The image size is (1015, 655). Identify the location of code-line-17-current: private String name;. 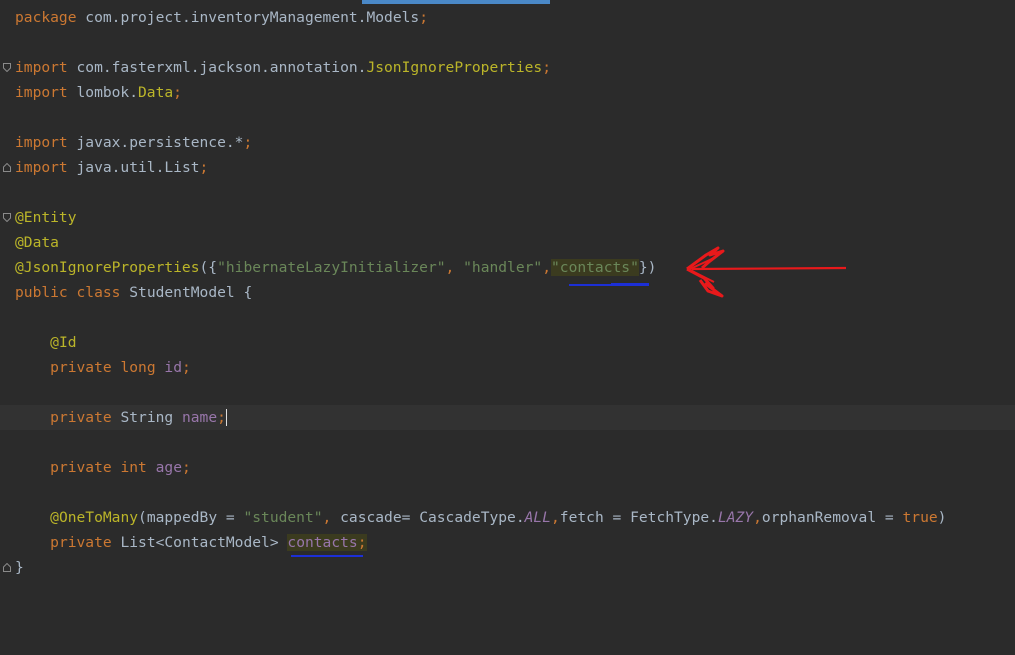
(507, 417).